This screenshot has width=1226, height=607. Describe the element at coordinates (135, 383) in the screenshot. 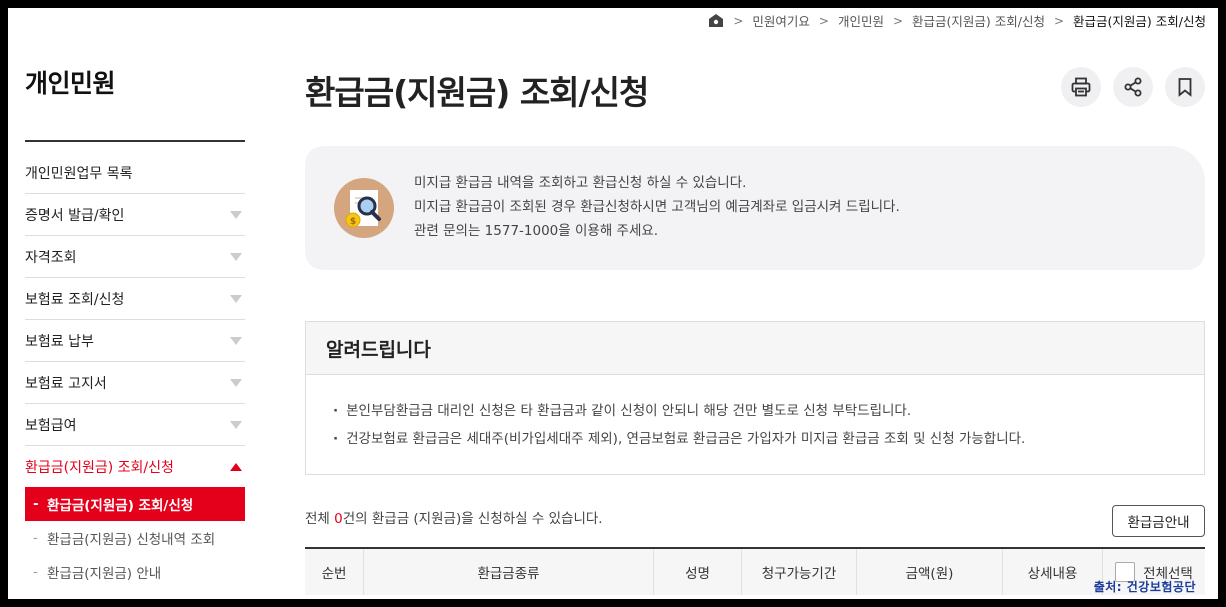

I see `sidebar-item-premium-notice: 보험료 고지서` at that location.